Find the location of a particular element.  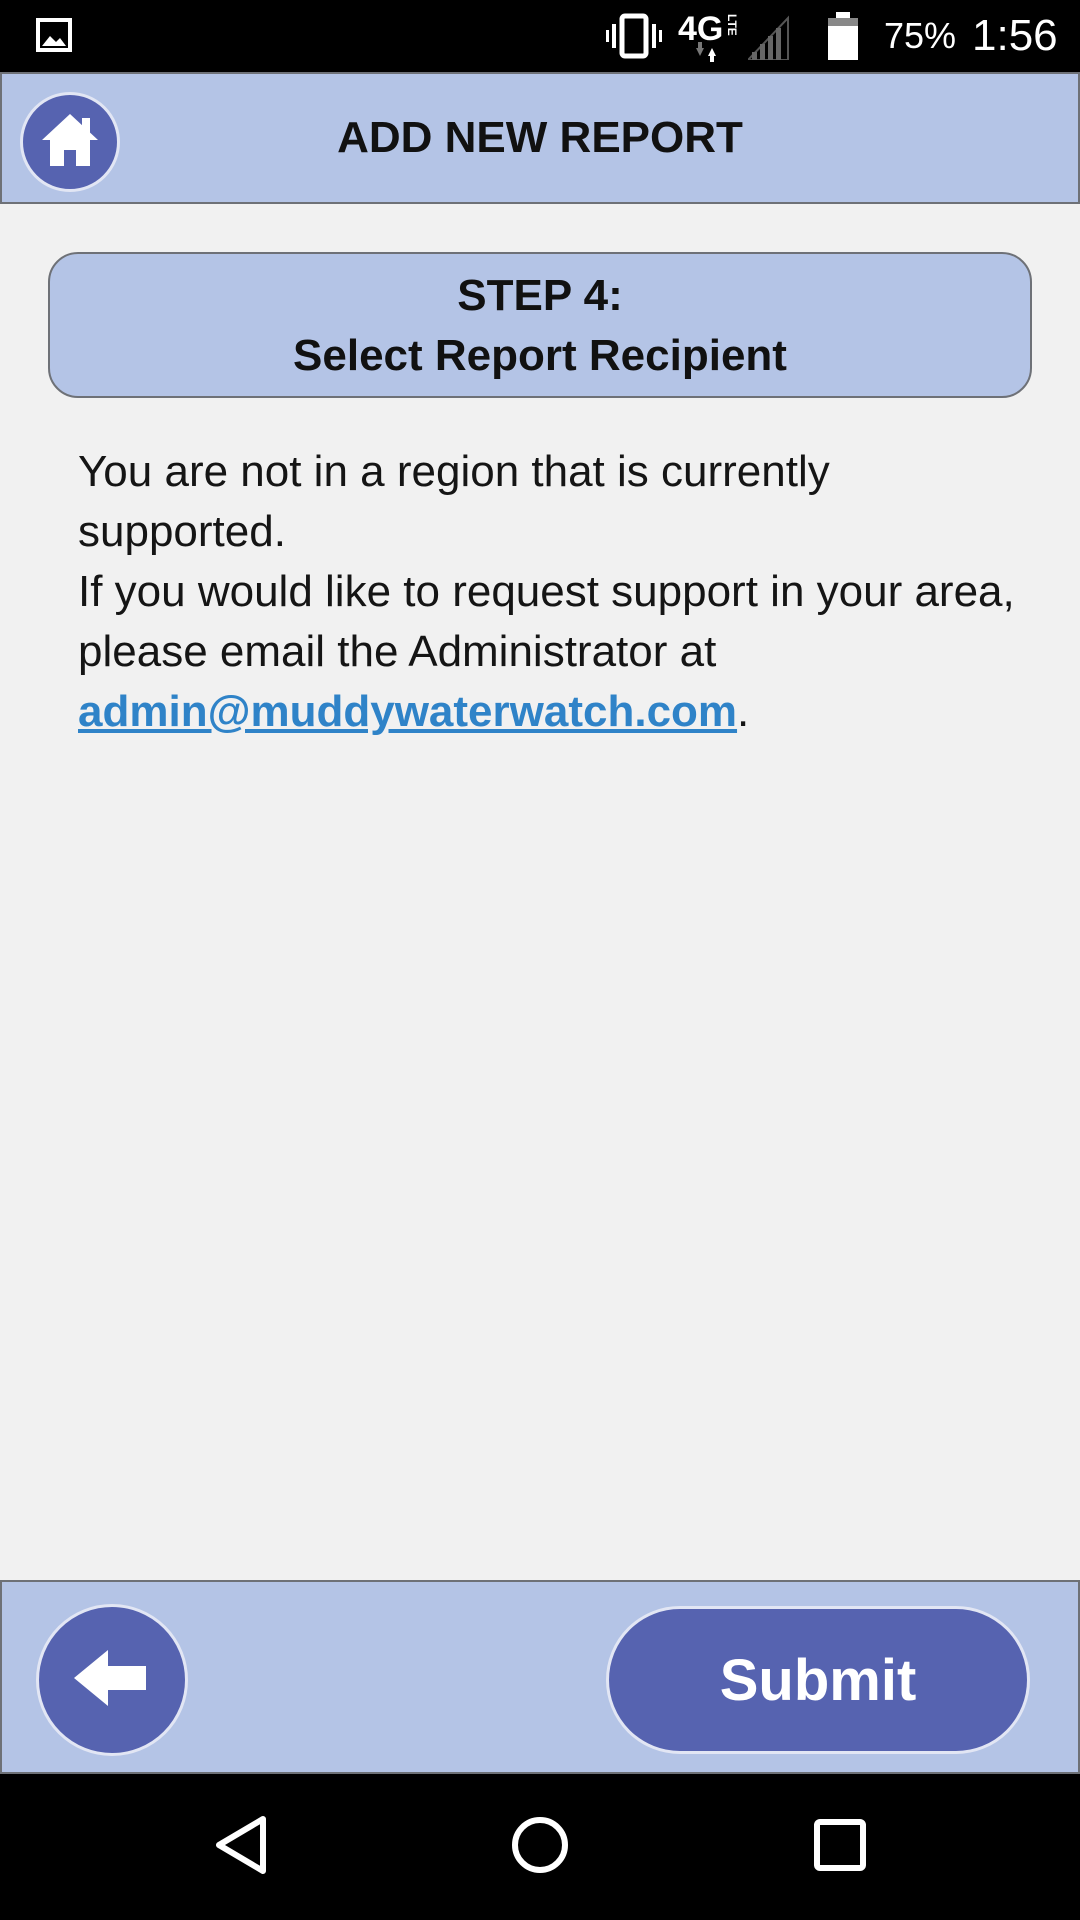

nav-home-button is located at coordinates (540, 1847).